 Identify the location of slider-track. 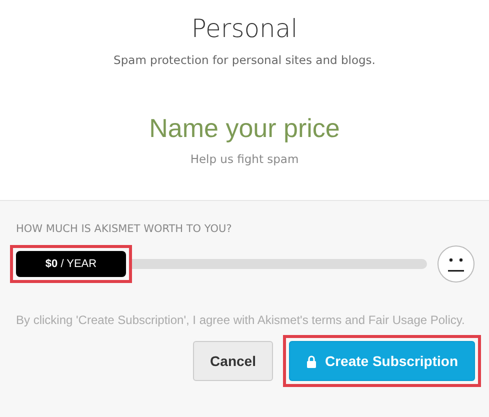
(279, 264).